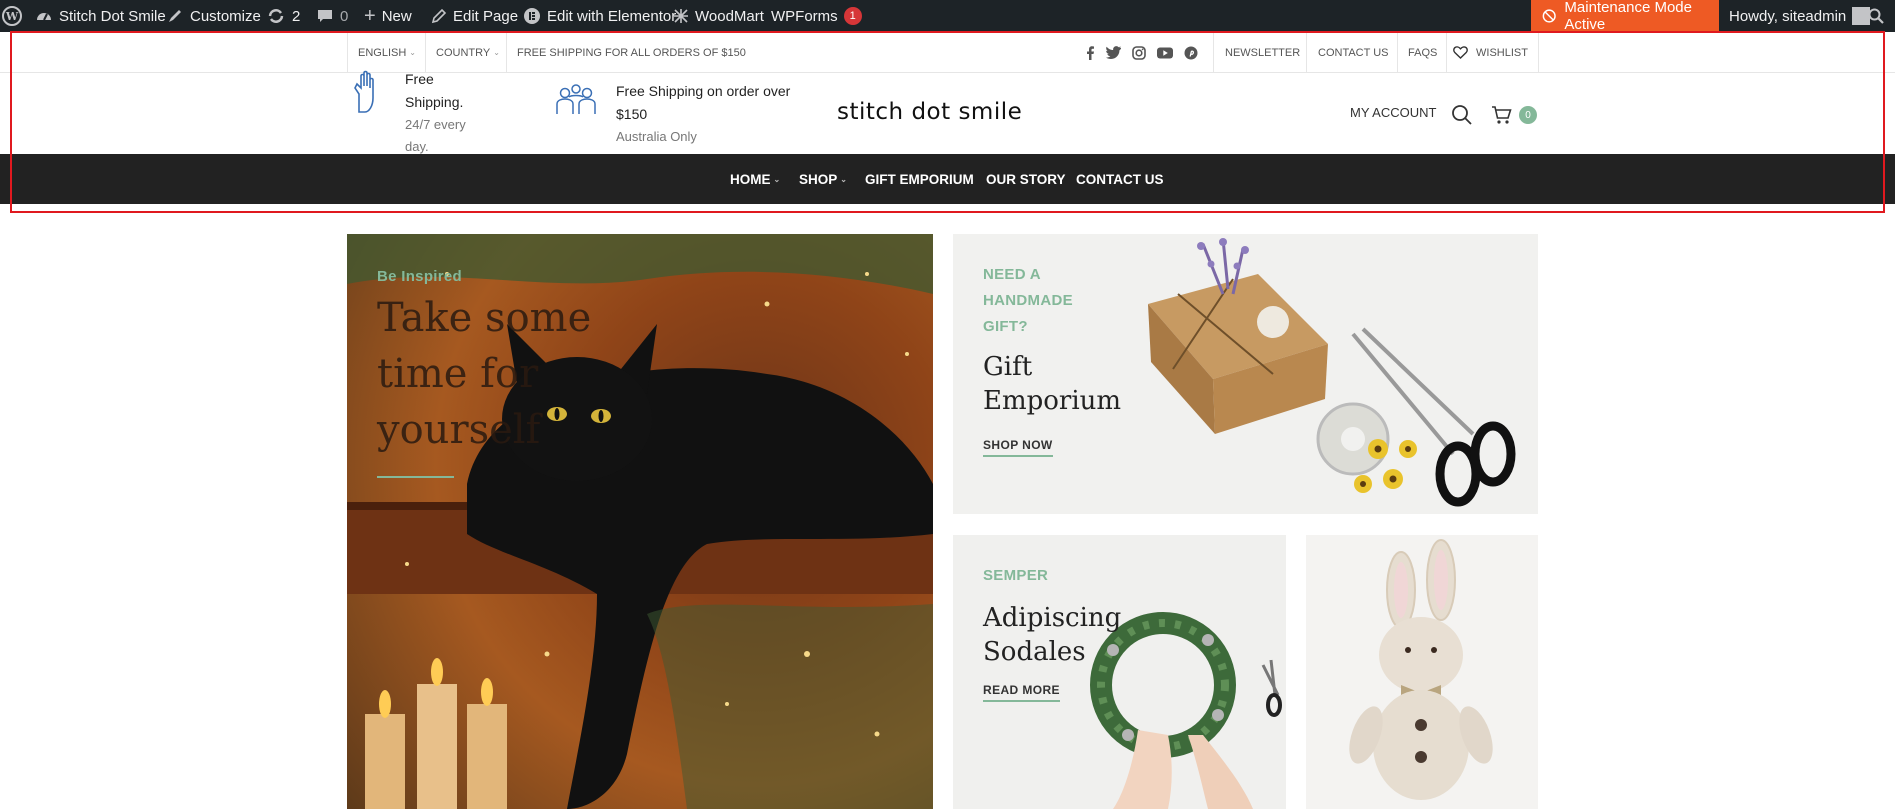 This screenshot has width=1895, height=809. I want to click on country-label: COUNTRY, so click(463, 52).